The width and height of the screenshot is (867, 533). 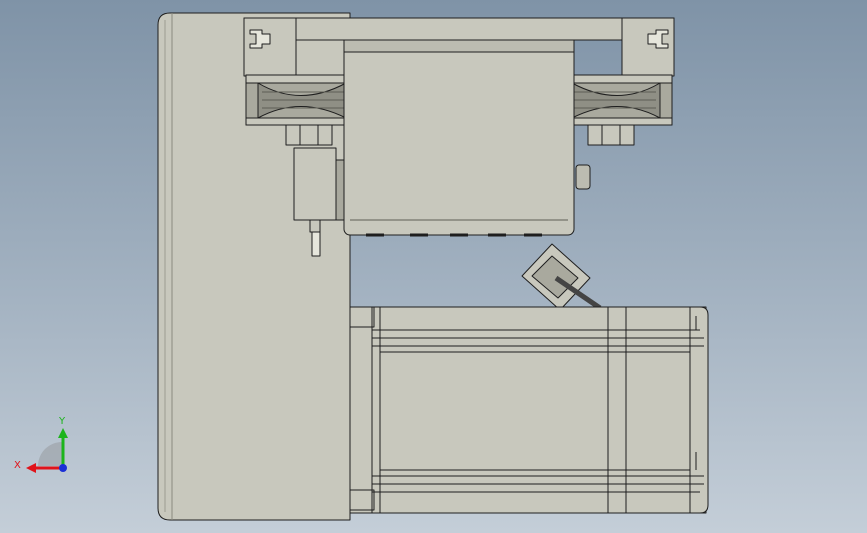 I want to click on z-axis-dot, so click(x=63, y=468).